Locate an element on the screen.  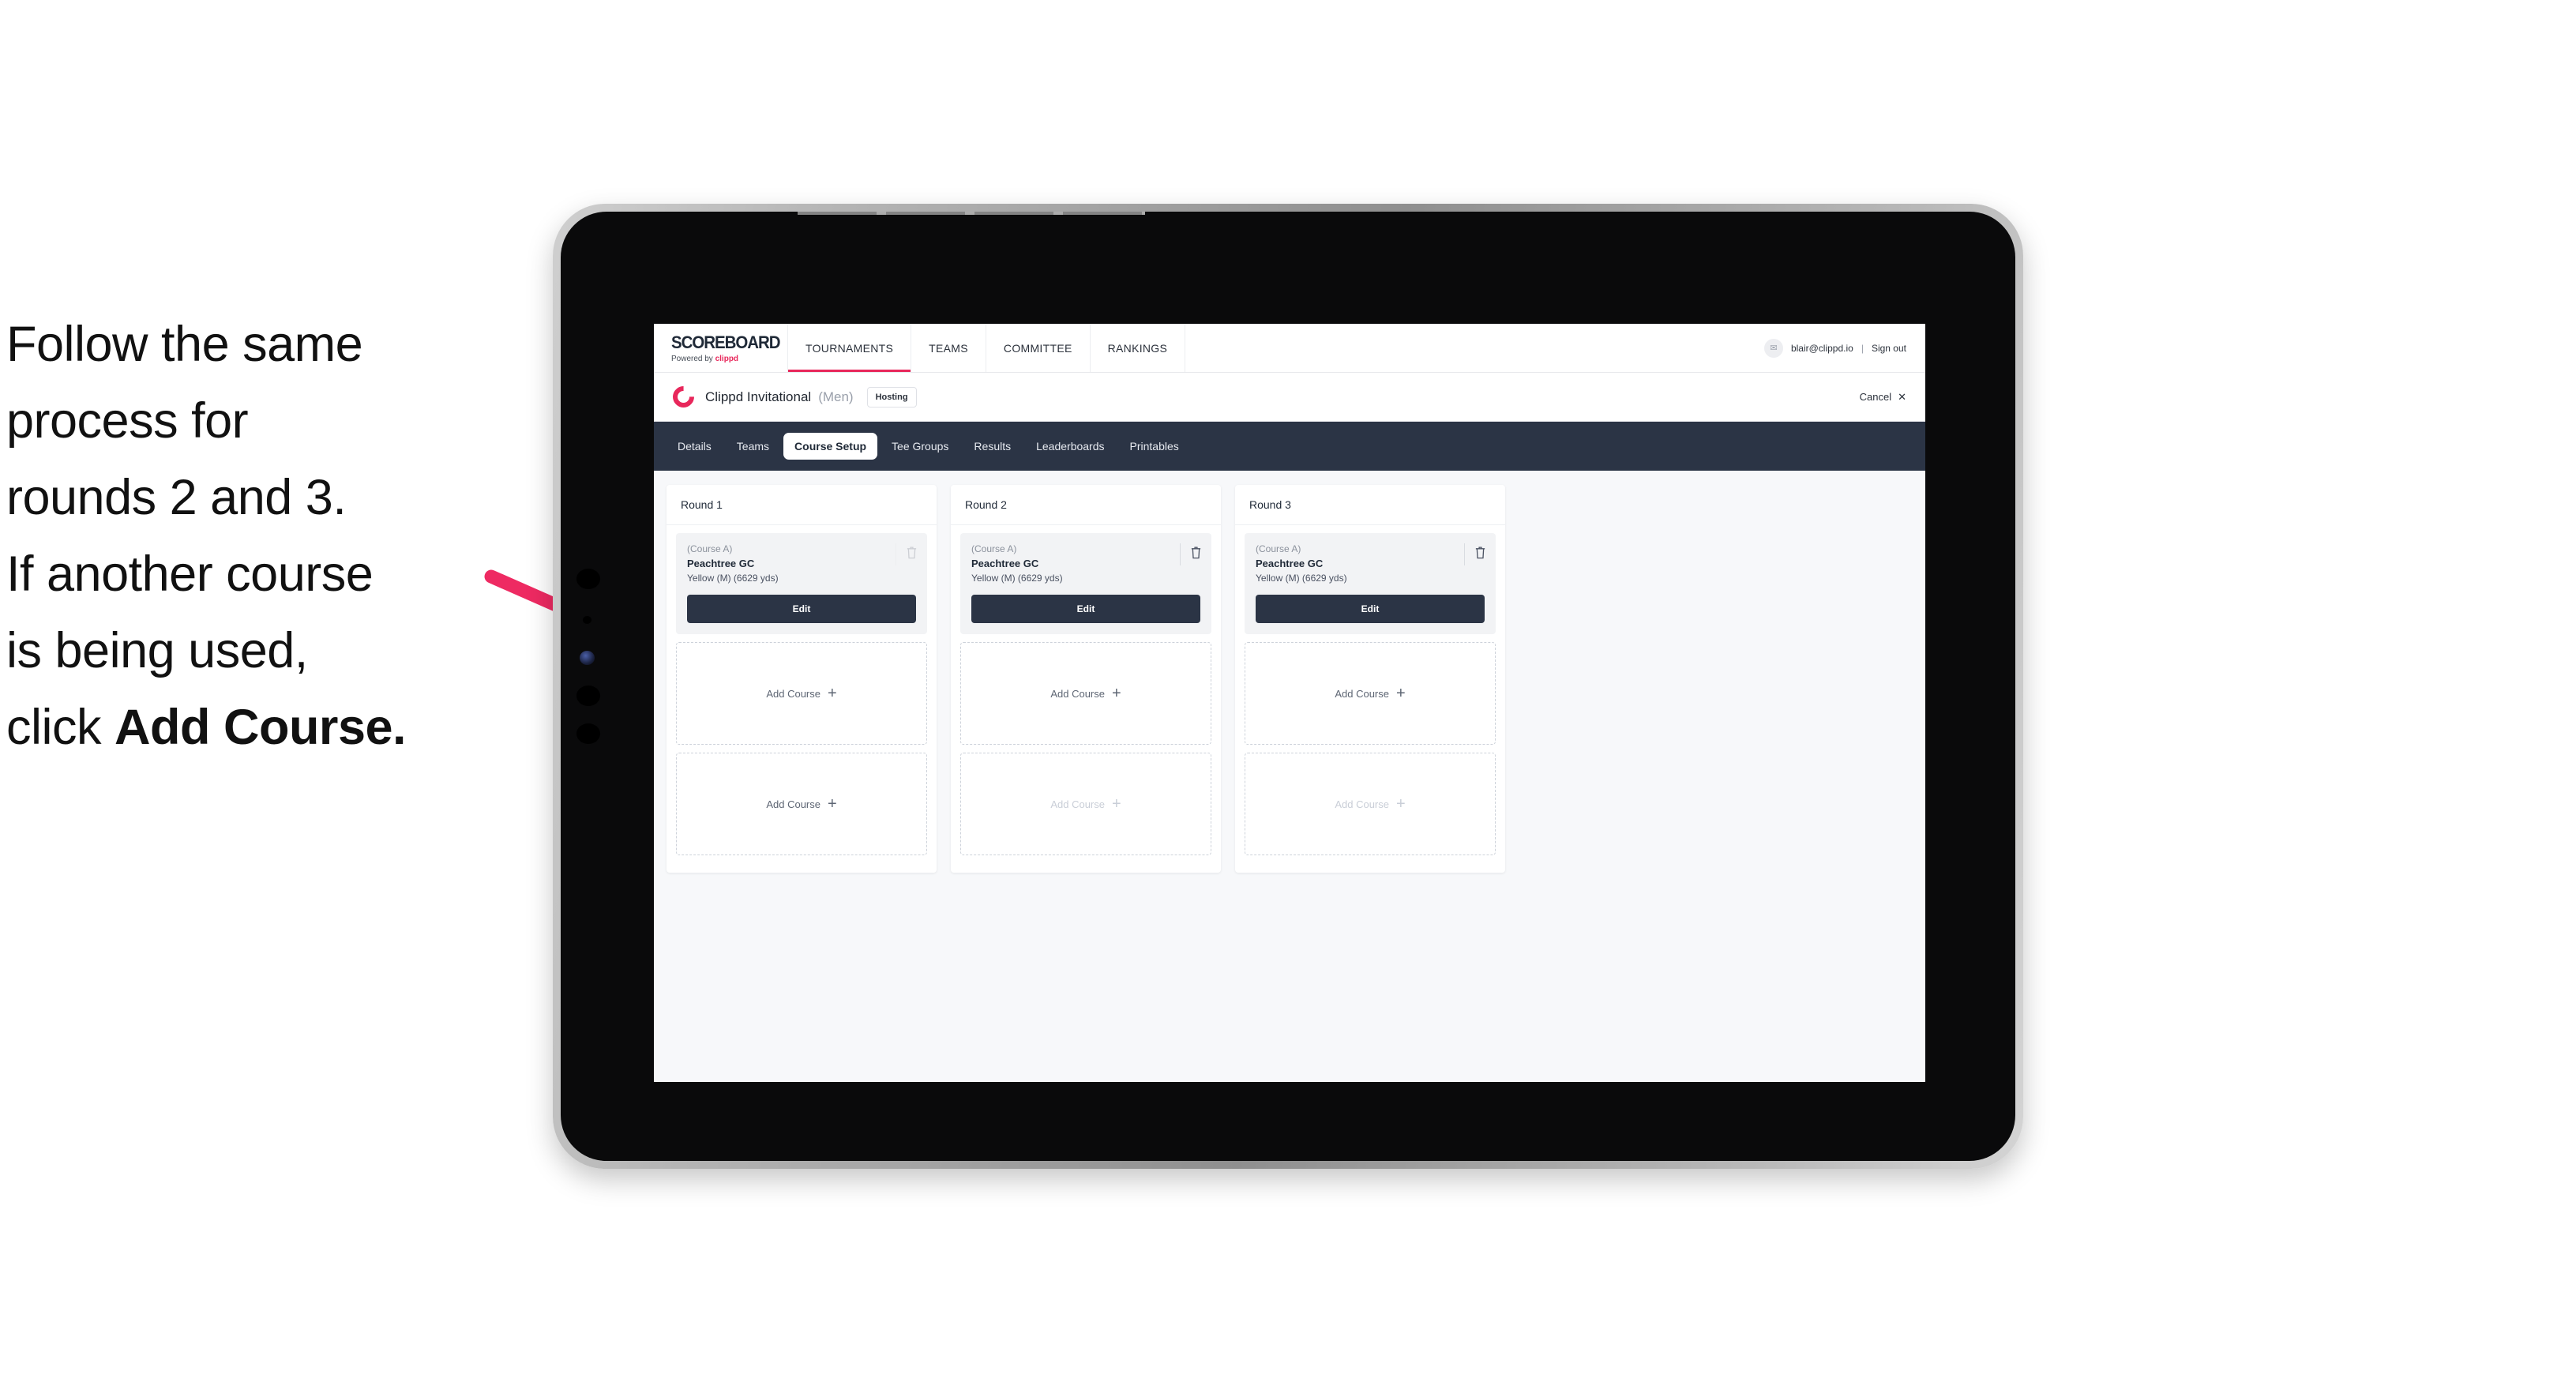
device-speaker-grille is located at coordinates (971, 213).